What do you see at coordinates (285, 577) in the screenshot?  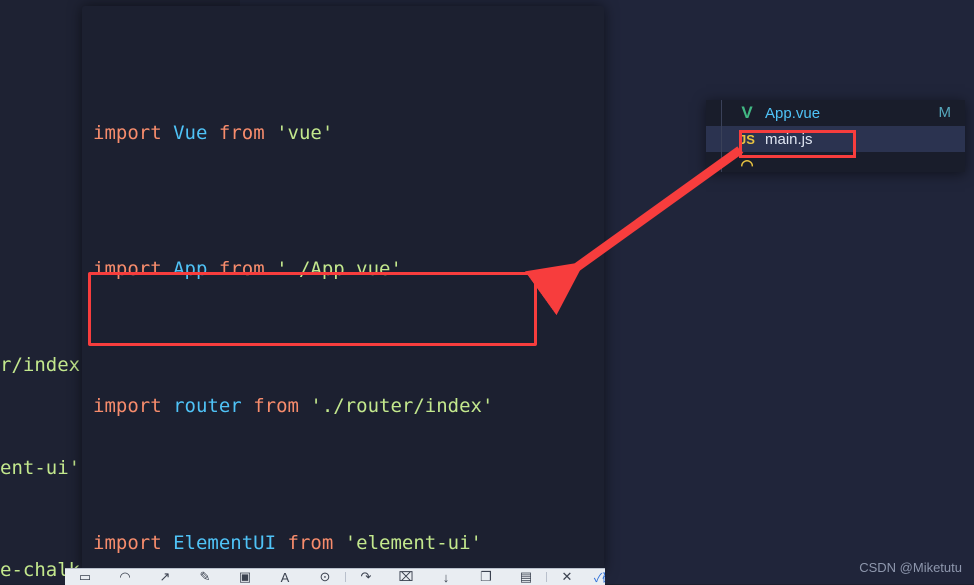 I see `text-icon: A` at bounding box center [285, 577].